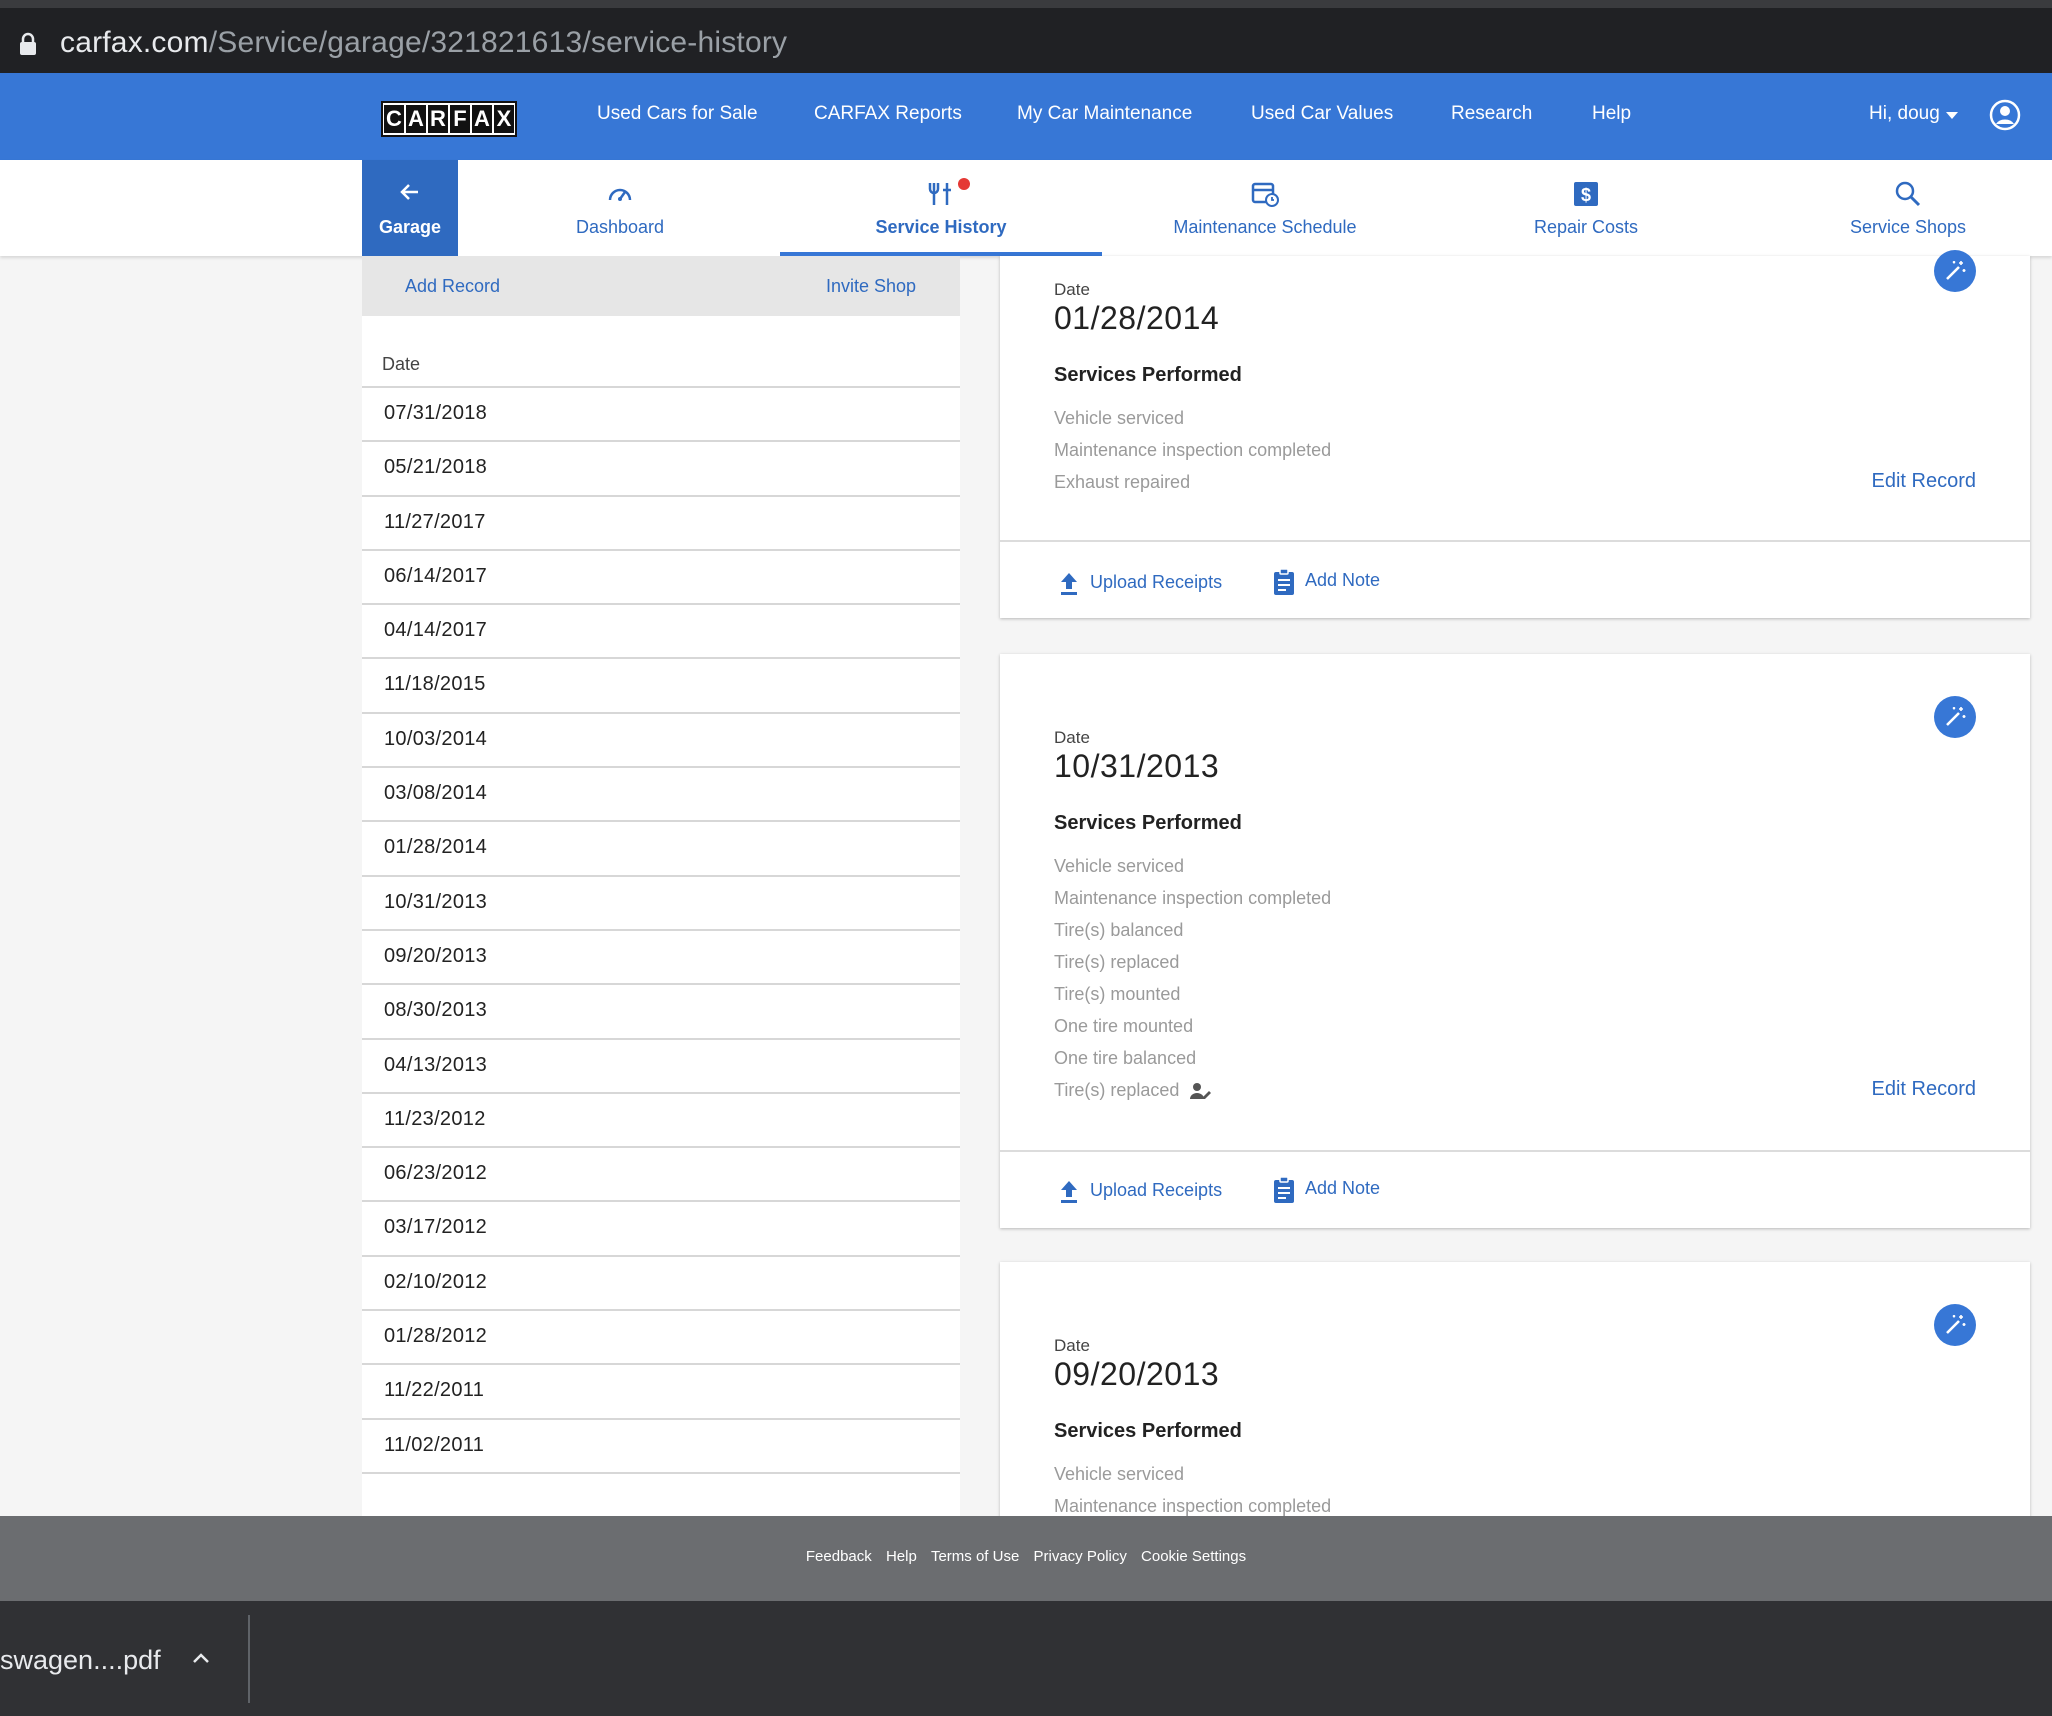  I want to click on tab-maintenance-schedule: Maintenance Schedule, so click(1265, 208).